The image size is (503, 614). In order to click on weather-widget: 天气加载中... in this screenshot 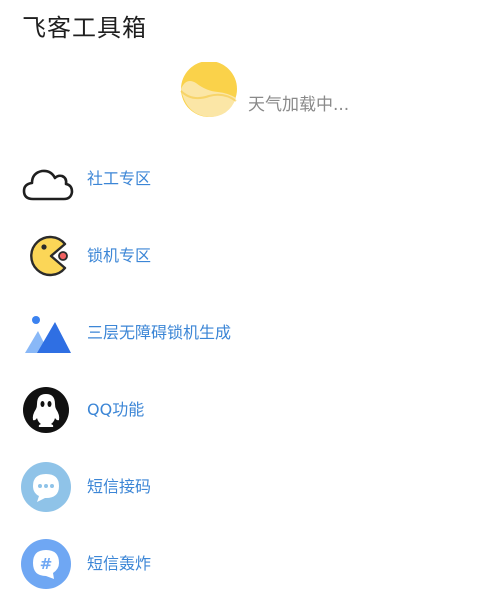, I will do `click(278, 93)`.